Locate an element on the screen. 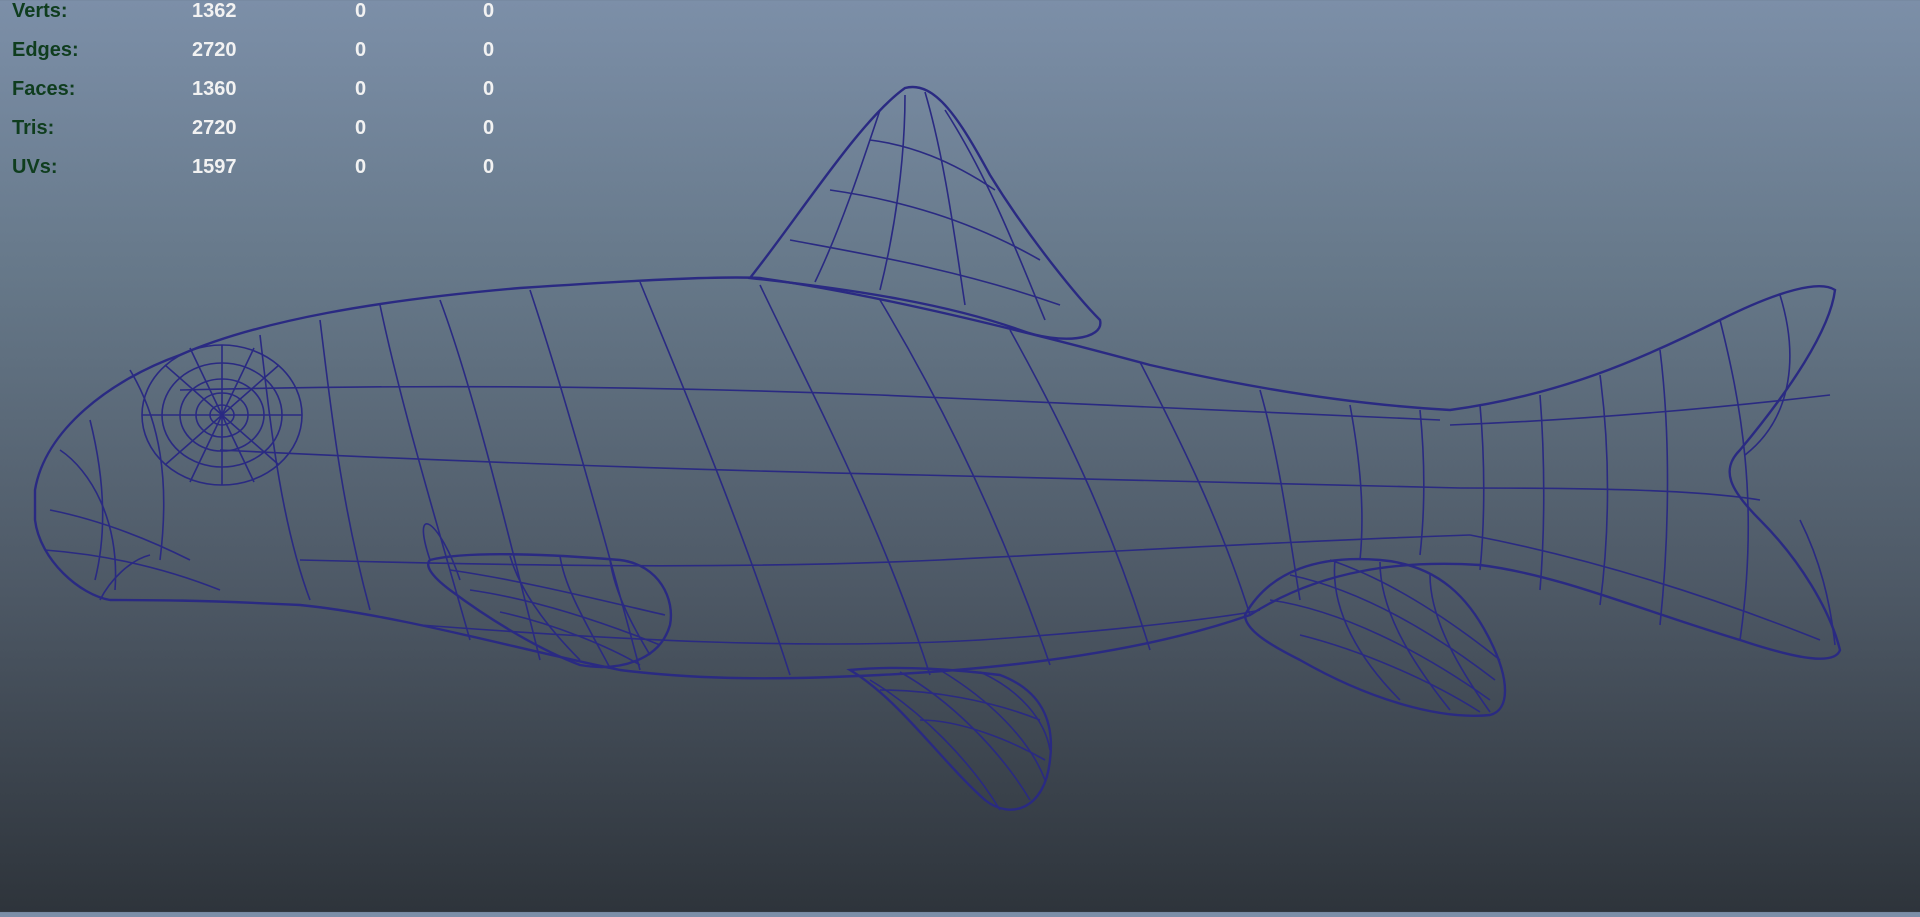 Image resolution: width=1920 pixels, height=917 pixels. hud-row-edges: Edges: 2720 0 0 is located at coordinates (260, 52).